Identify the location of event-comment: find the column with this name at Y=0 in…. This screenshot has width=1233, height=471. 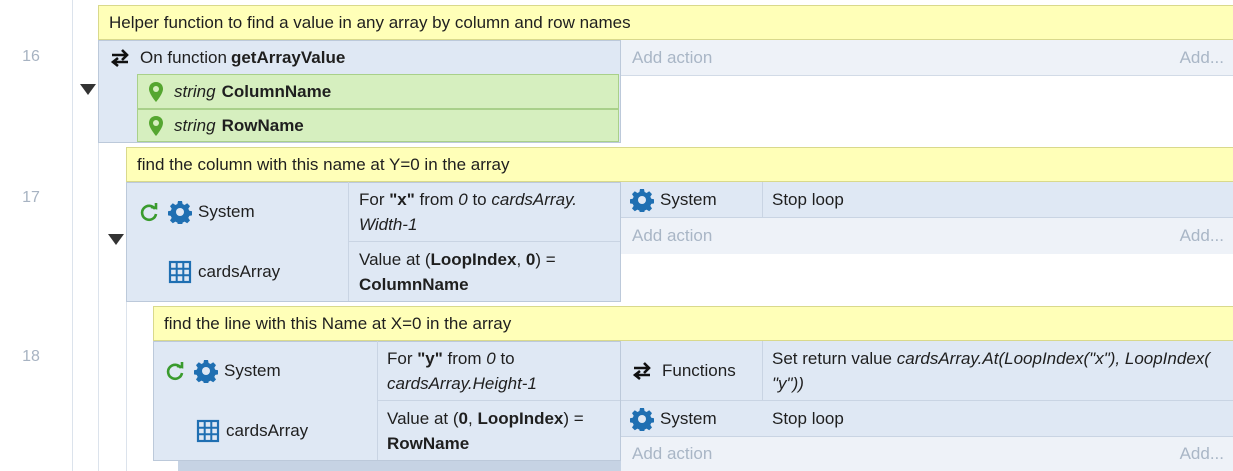
(679, 164).